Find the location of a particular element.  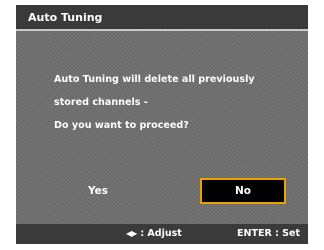

message-line-1: Auto Tuning will delete all previously is located at coordinates (154, 79).